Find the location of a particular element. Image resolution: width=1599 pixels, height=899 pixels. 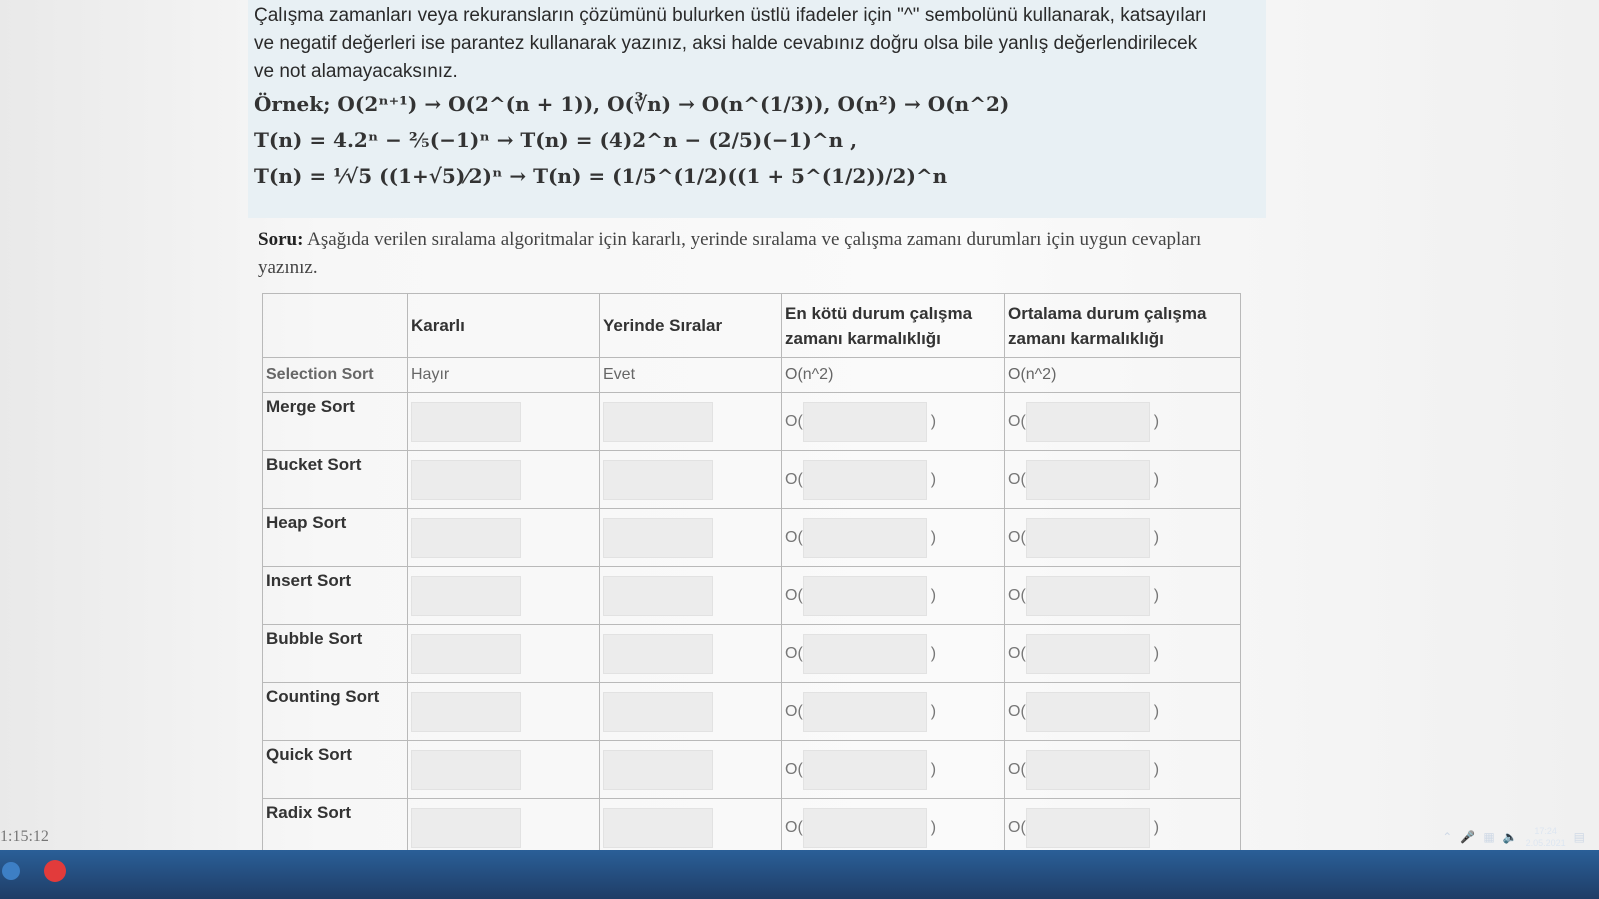

header-empty is located at coordinates (335, 325).